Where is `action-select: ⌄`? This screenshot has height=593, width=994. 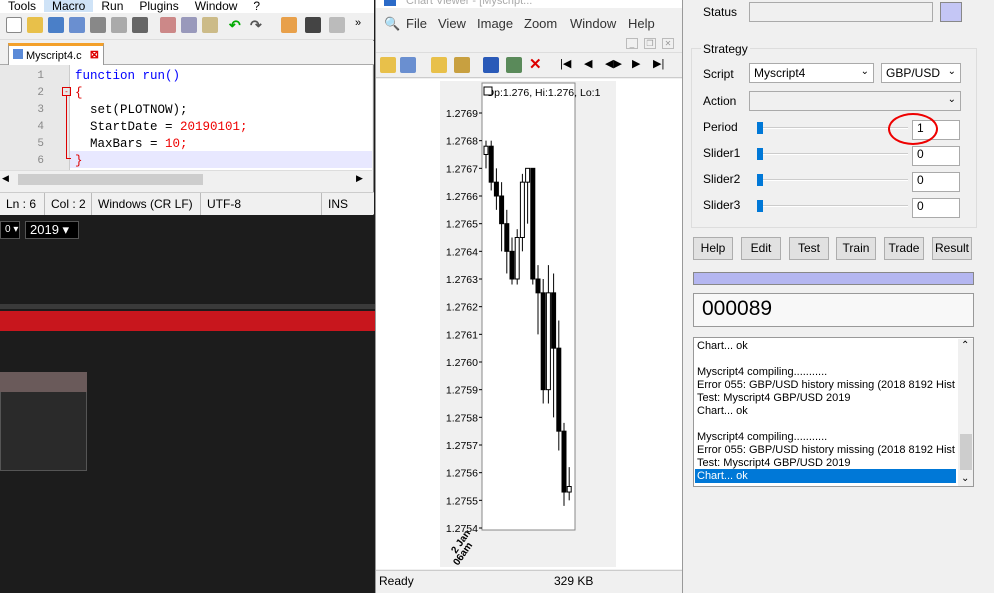 action-select: ⌄ is located at coordinates (855, 101).